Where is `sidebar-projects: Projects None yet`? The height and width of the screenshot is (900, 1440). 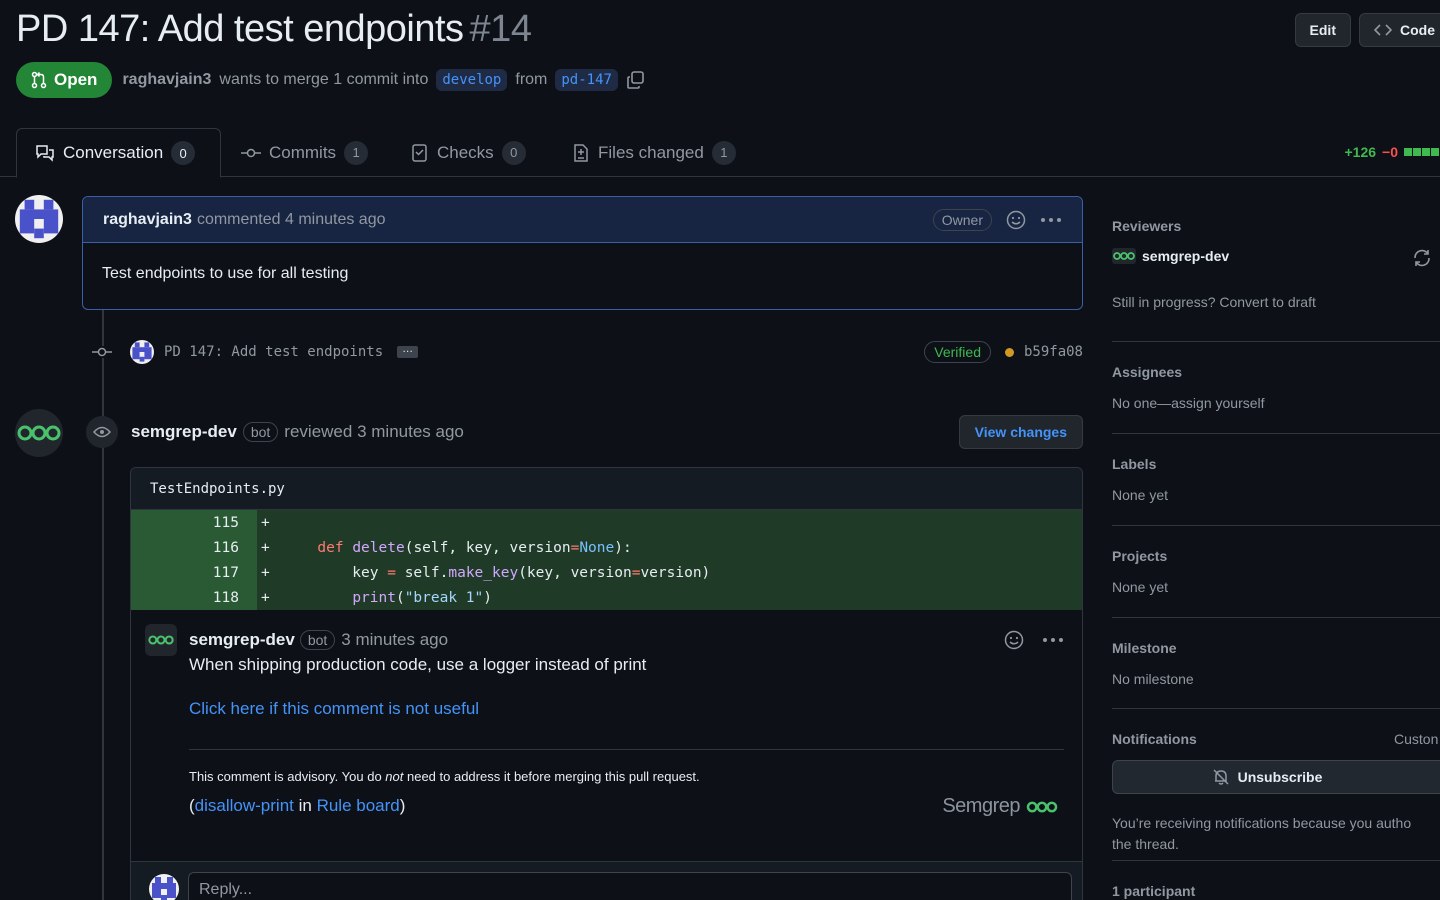 sidebar-projects: Projects None yet is located at coordinates (1276, 572).